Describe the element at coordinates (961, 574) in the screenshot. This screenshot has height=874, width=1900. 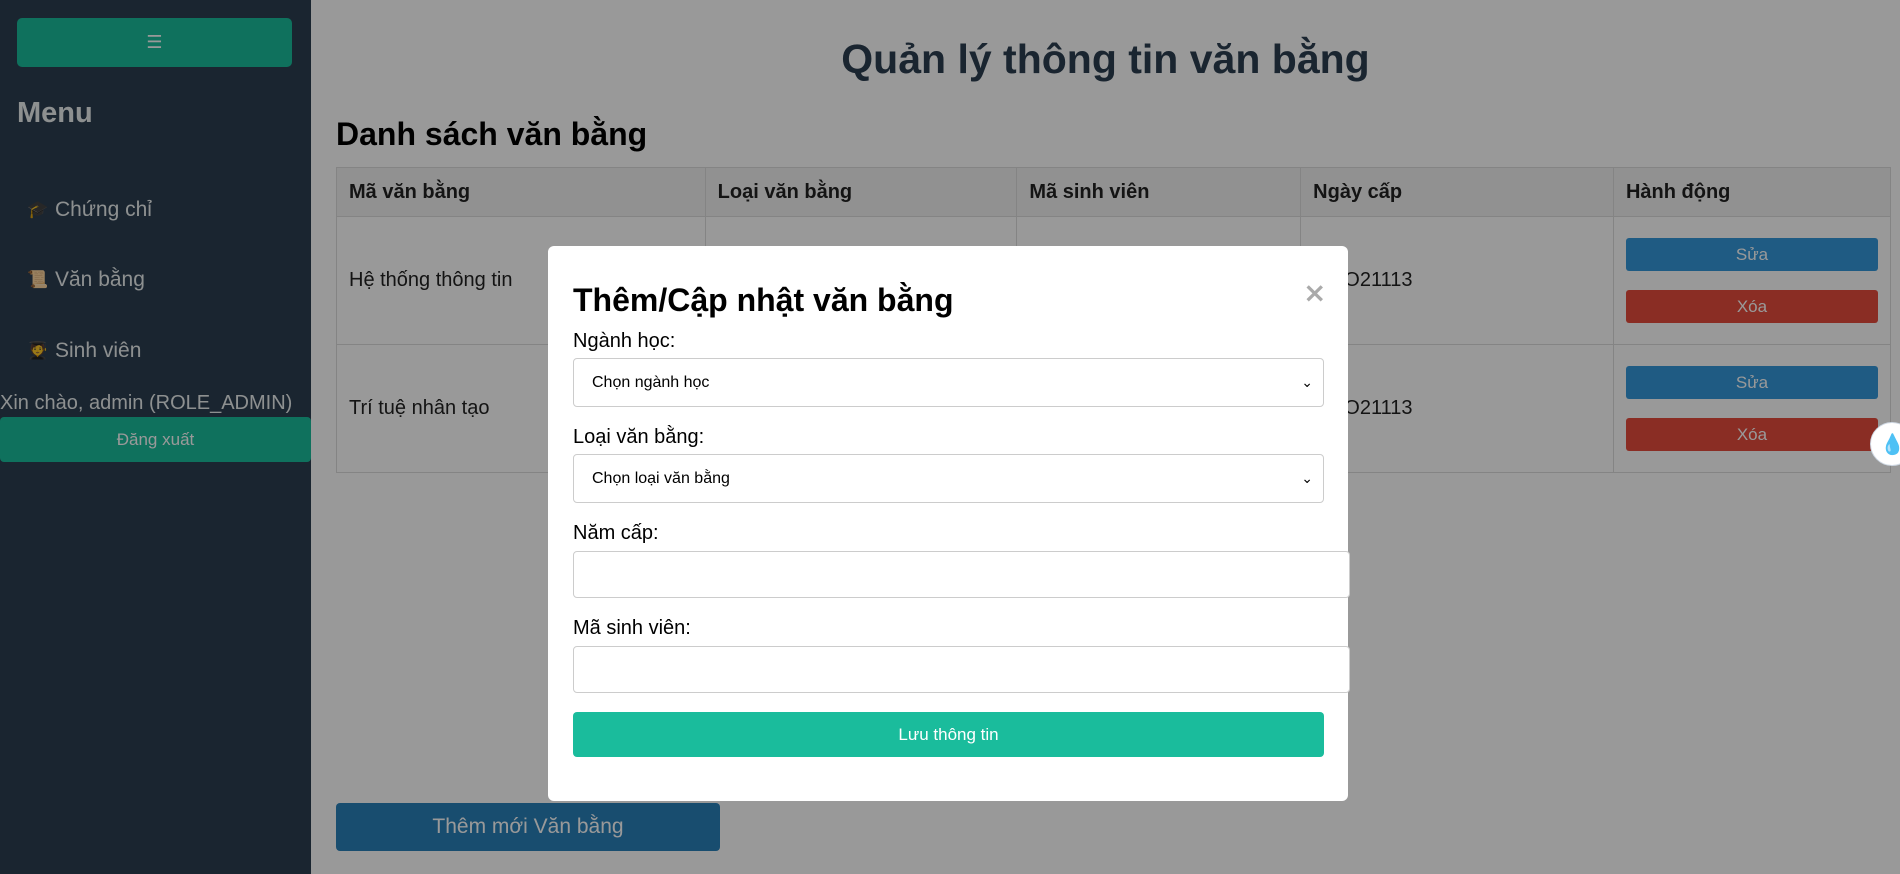
I see `nam-cap-input` at that location.